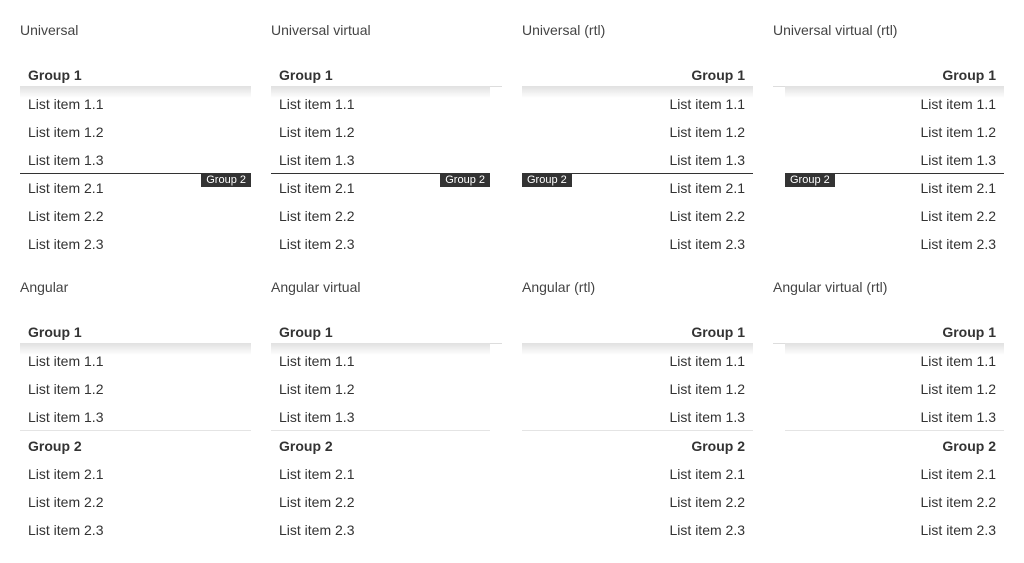 This screenshot has height=563, width=1024. Describe the element at coordinates (44, 287) in the screenshot. I see `panel-title: Angular` at that location.